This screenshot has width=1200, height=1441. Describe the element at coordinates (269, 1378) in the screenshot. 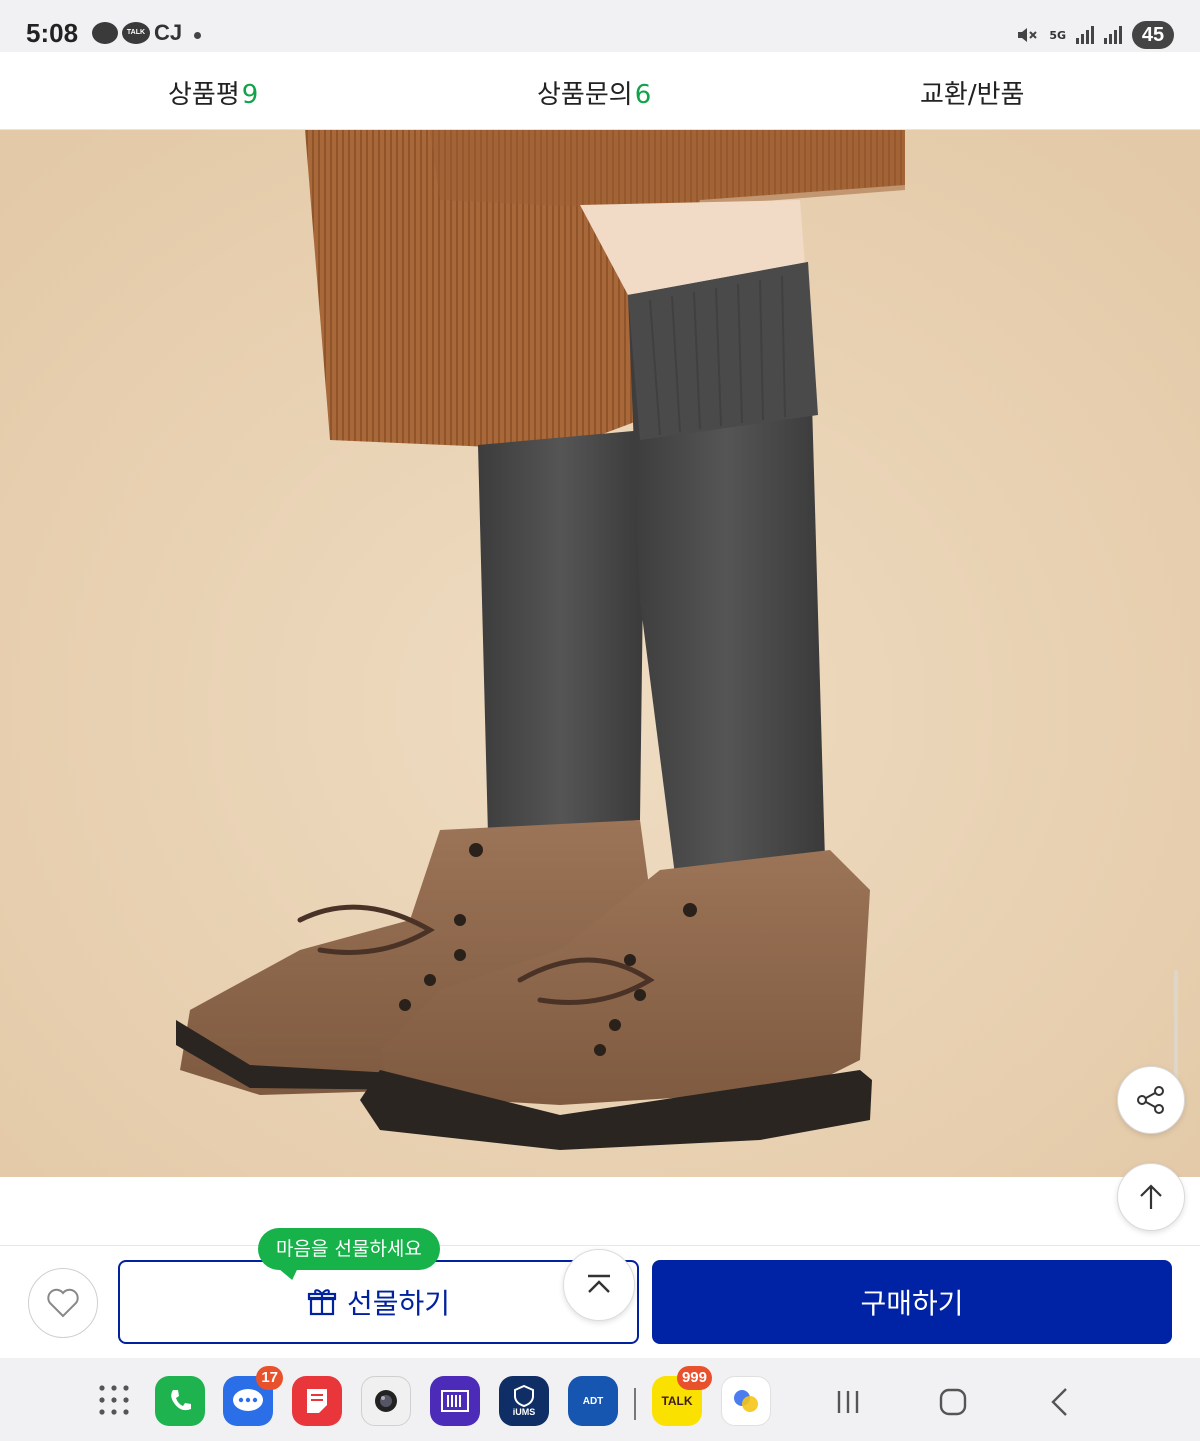

I see `messages-badge: 17` at that location.